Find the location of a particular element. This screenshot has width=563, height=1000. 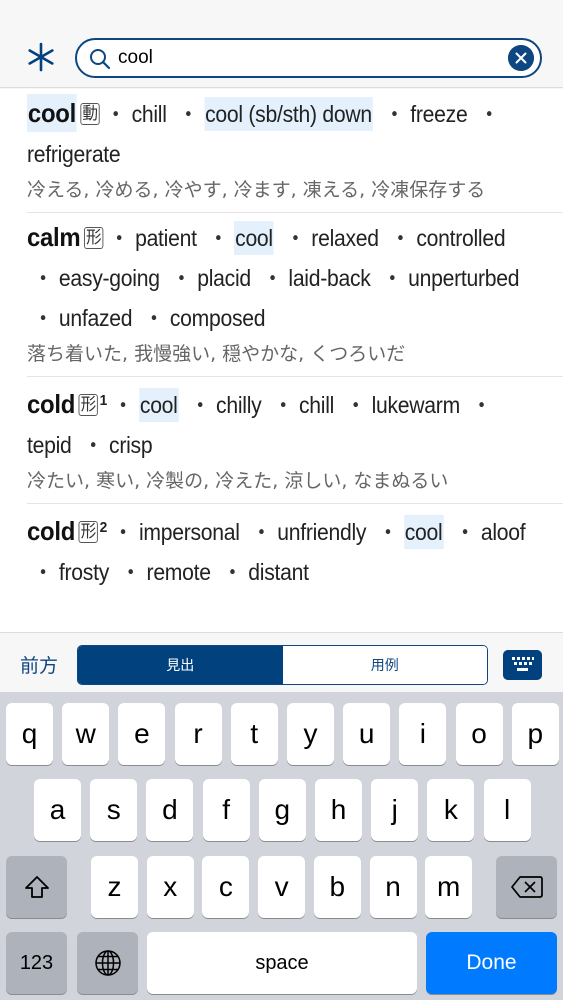

key-d: d is located at coordinates (170, 810).